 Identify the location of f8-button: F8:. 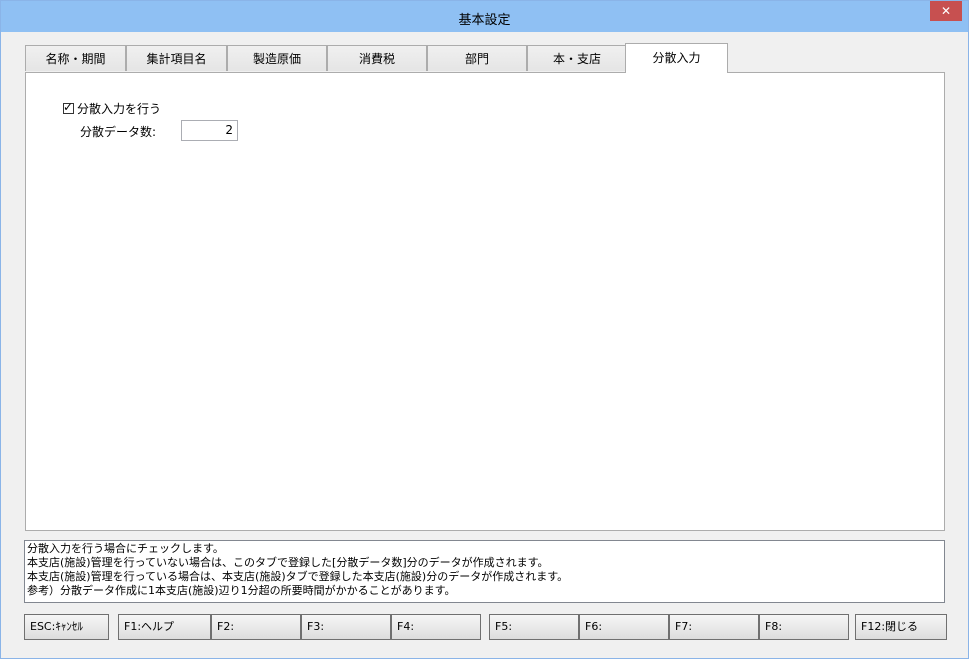
(804, 627).